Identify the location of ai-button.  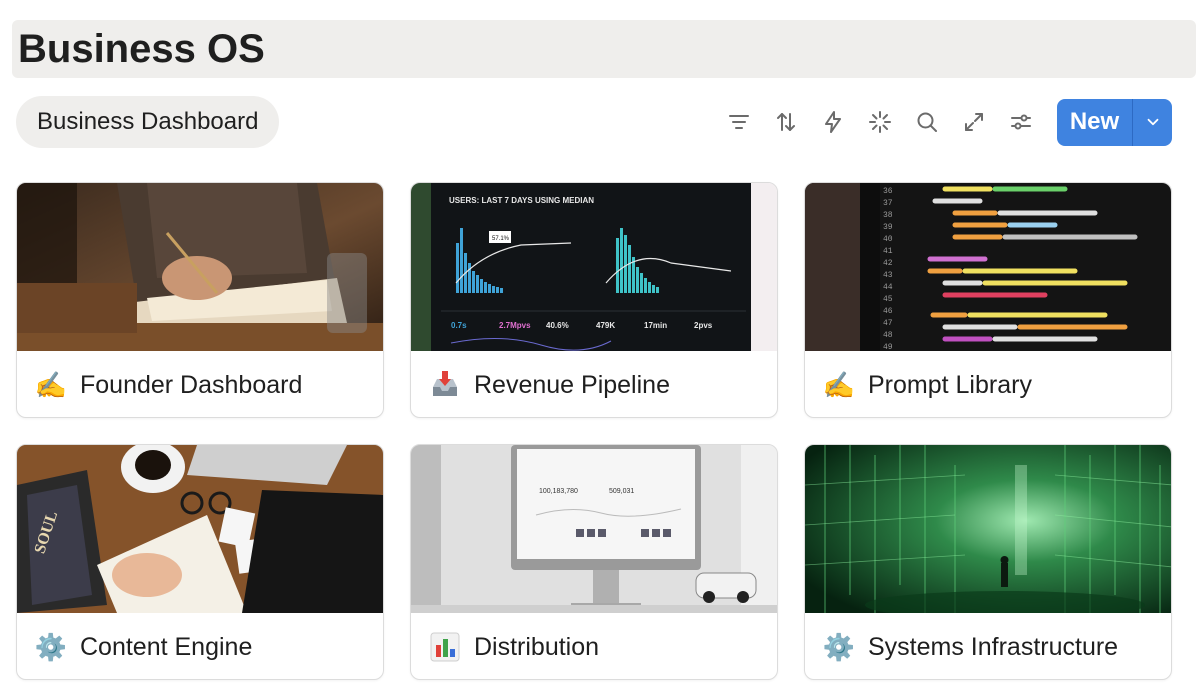
(879, 122).